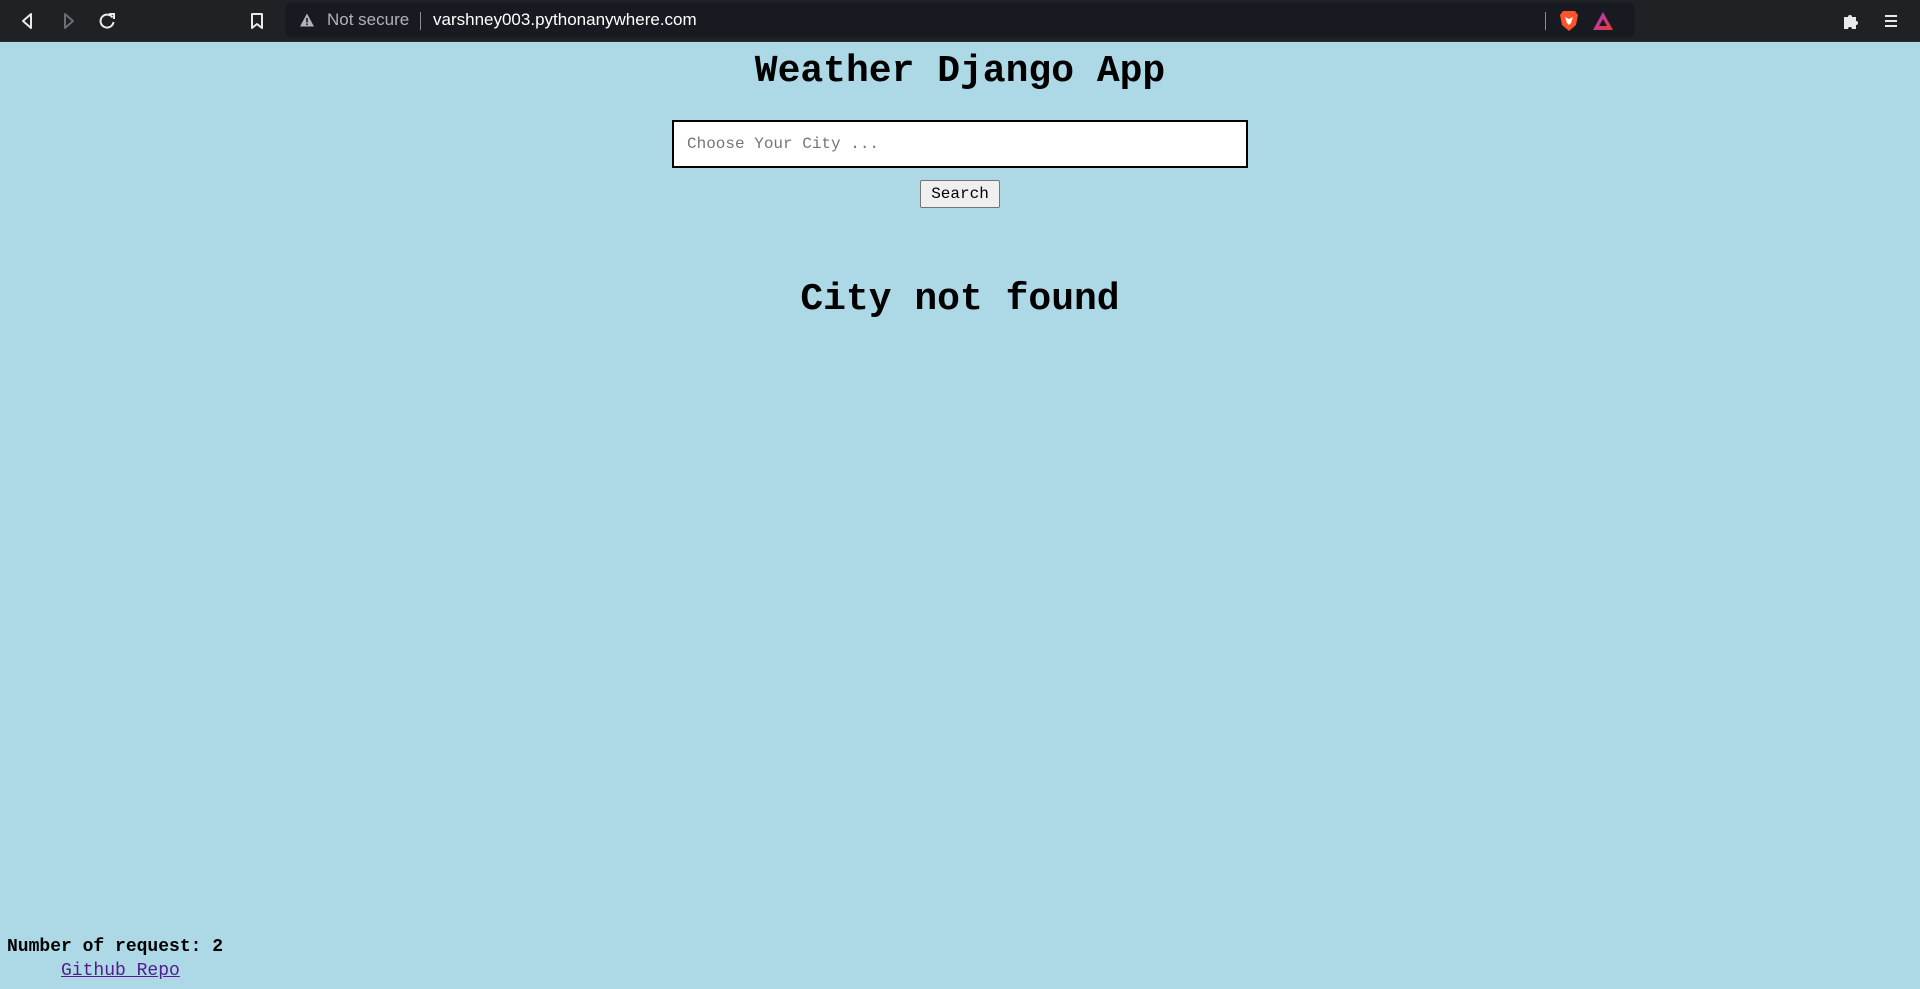 The image size is (1920, 989). What do you see at coordinates (960, 71) in the screenshot?
I see `page-title: Weather Django App` at bounding box center [960, 71].